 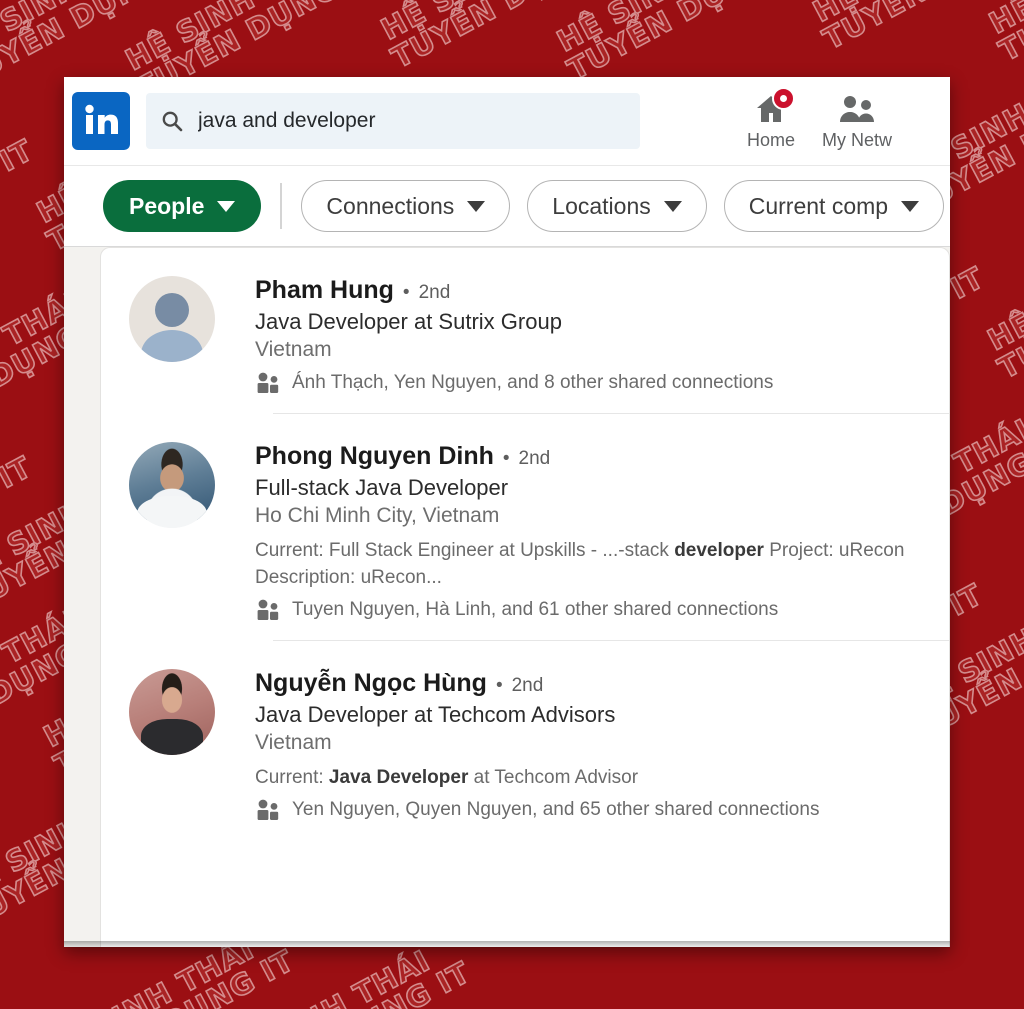 I want to click on nav-item-my-network-label: My Netw, so click(x=856, y=139).